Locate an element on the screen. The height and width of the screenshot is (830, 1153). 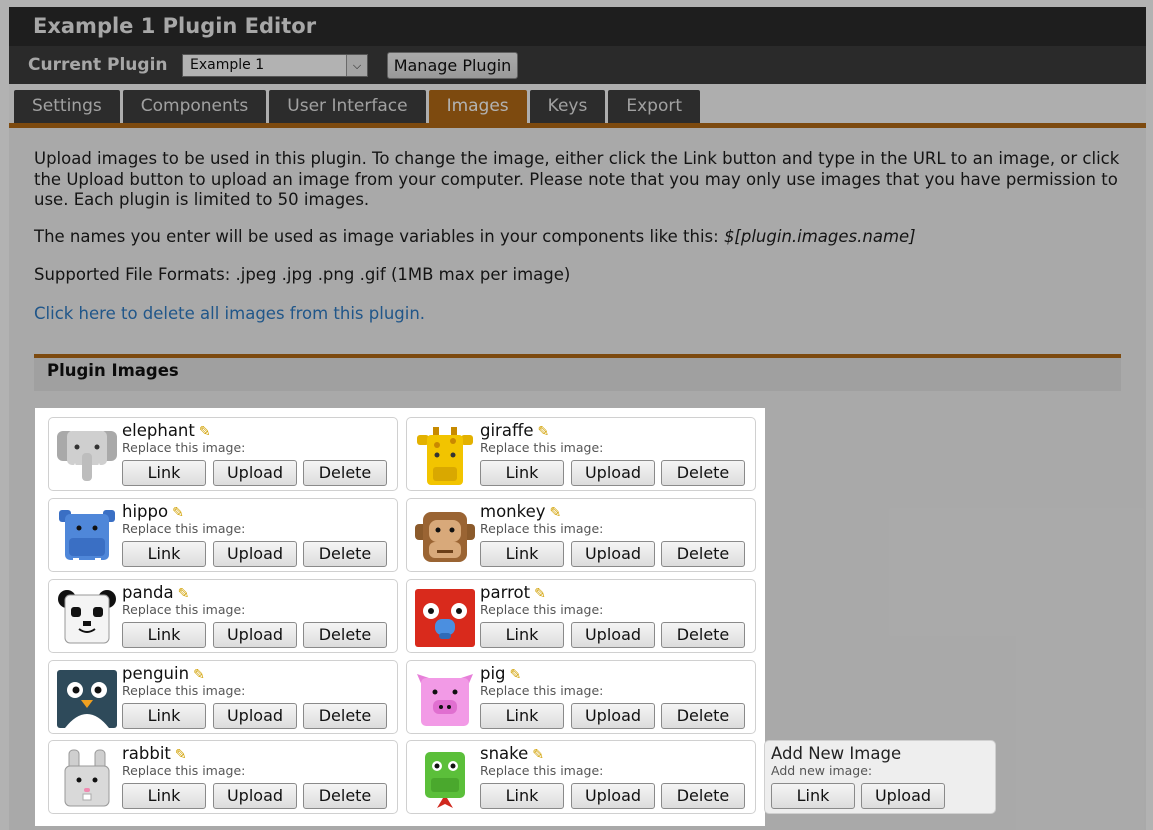
add-new-image-label: Add new image: is located at coordinates (822, 770).